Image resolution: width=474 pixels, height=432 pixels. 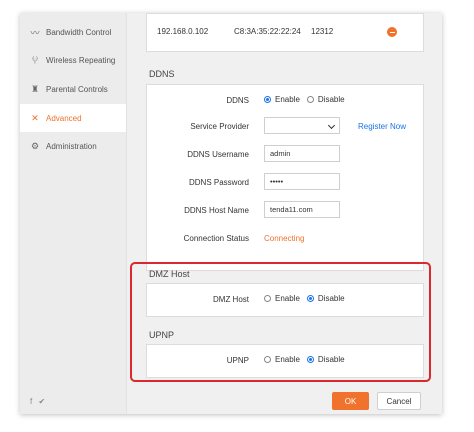 I want to click on gear-icon: ⚙, so click(x=35, y=145).